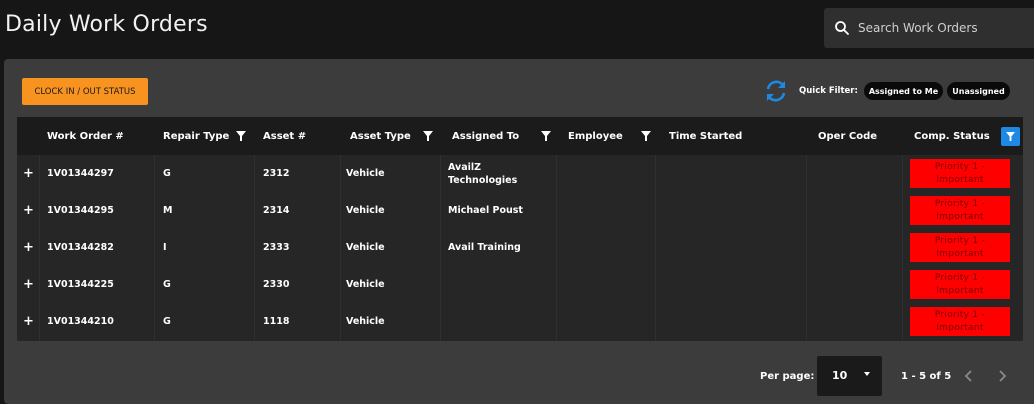  Describe the element at coordinates (847, 136) in the screenshot. I see `column-header-oper-code: Oper Code` at that location.